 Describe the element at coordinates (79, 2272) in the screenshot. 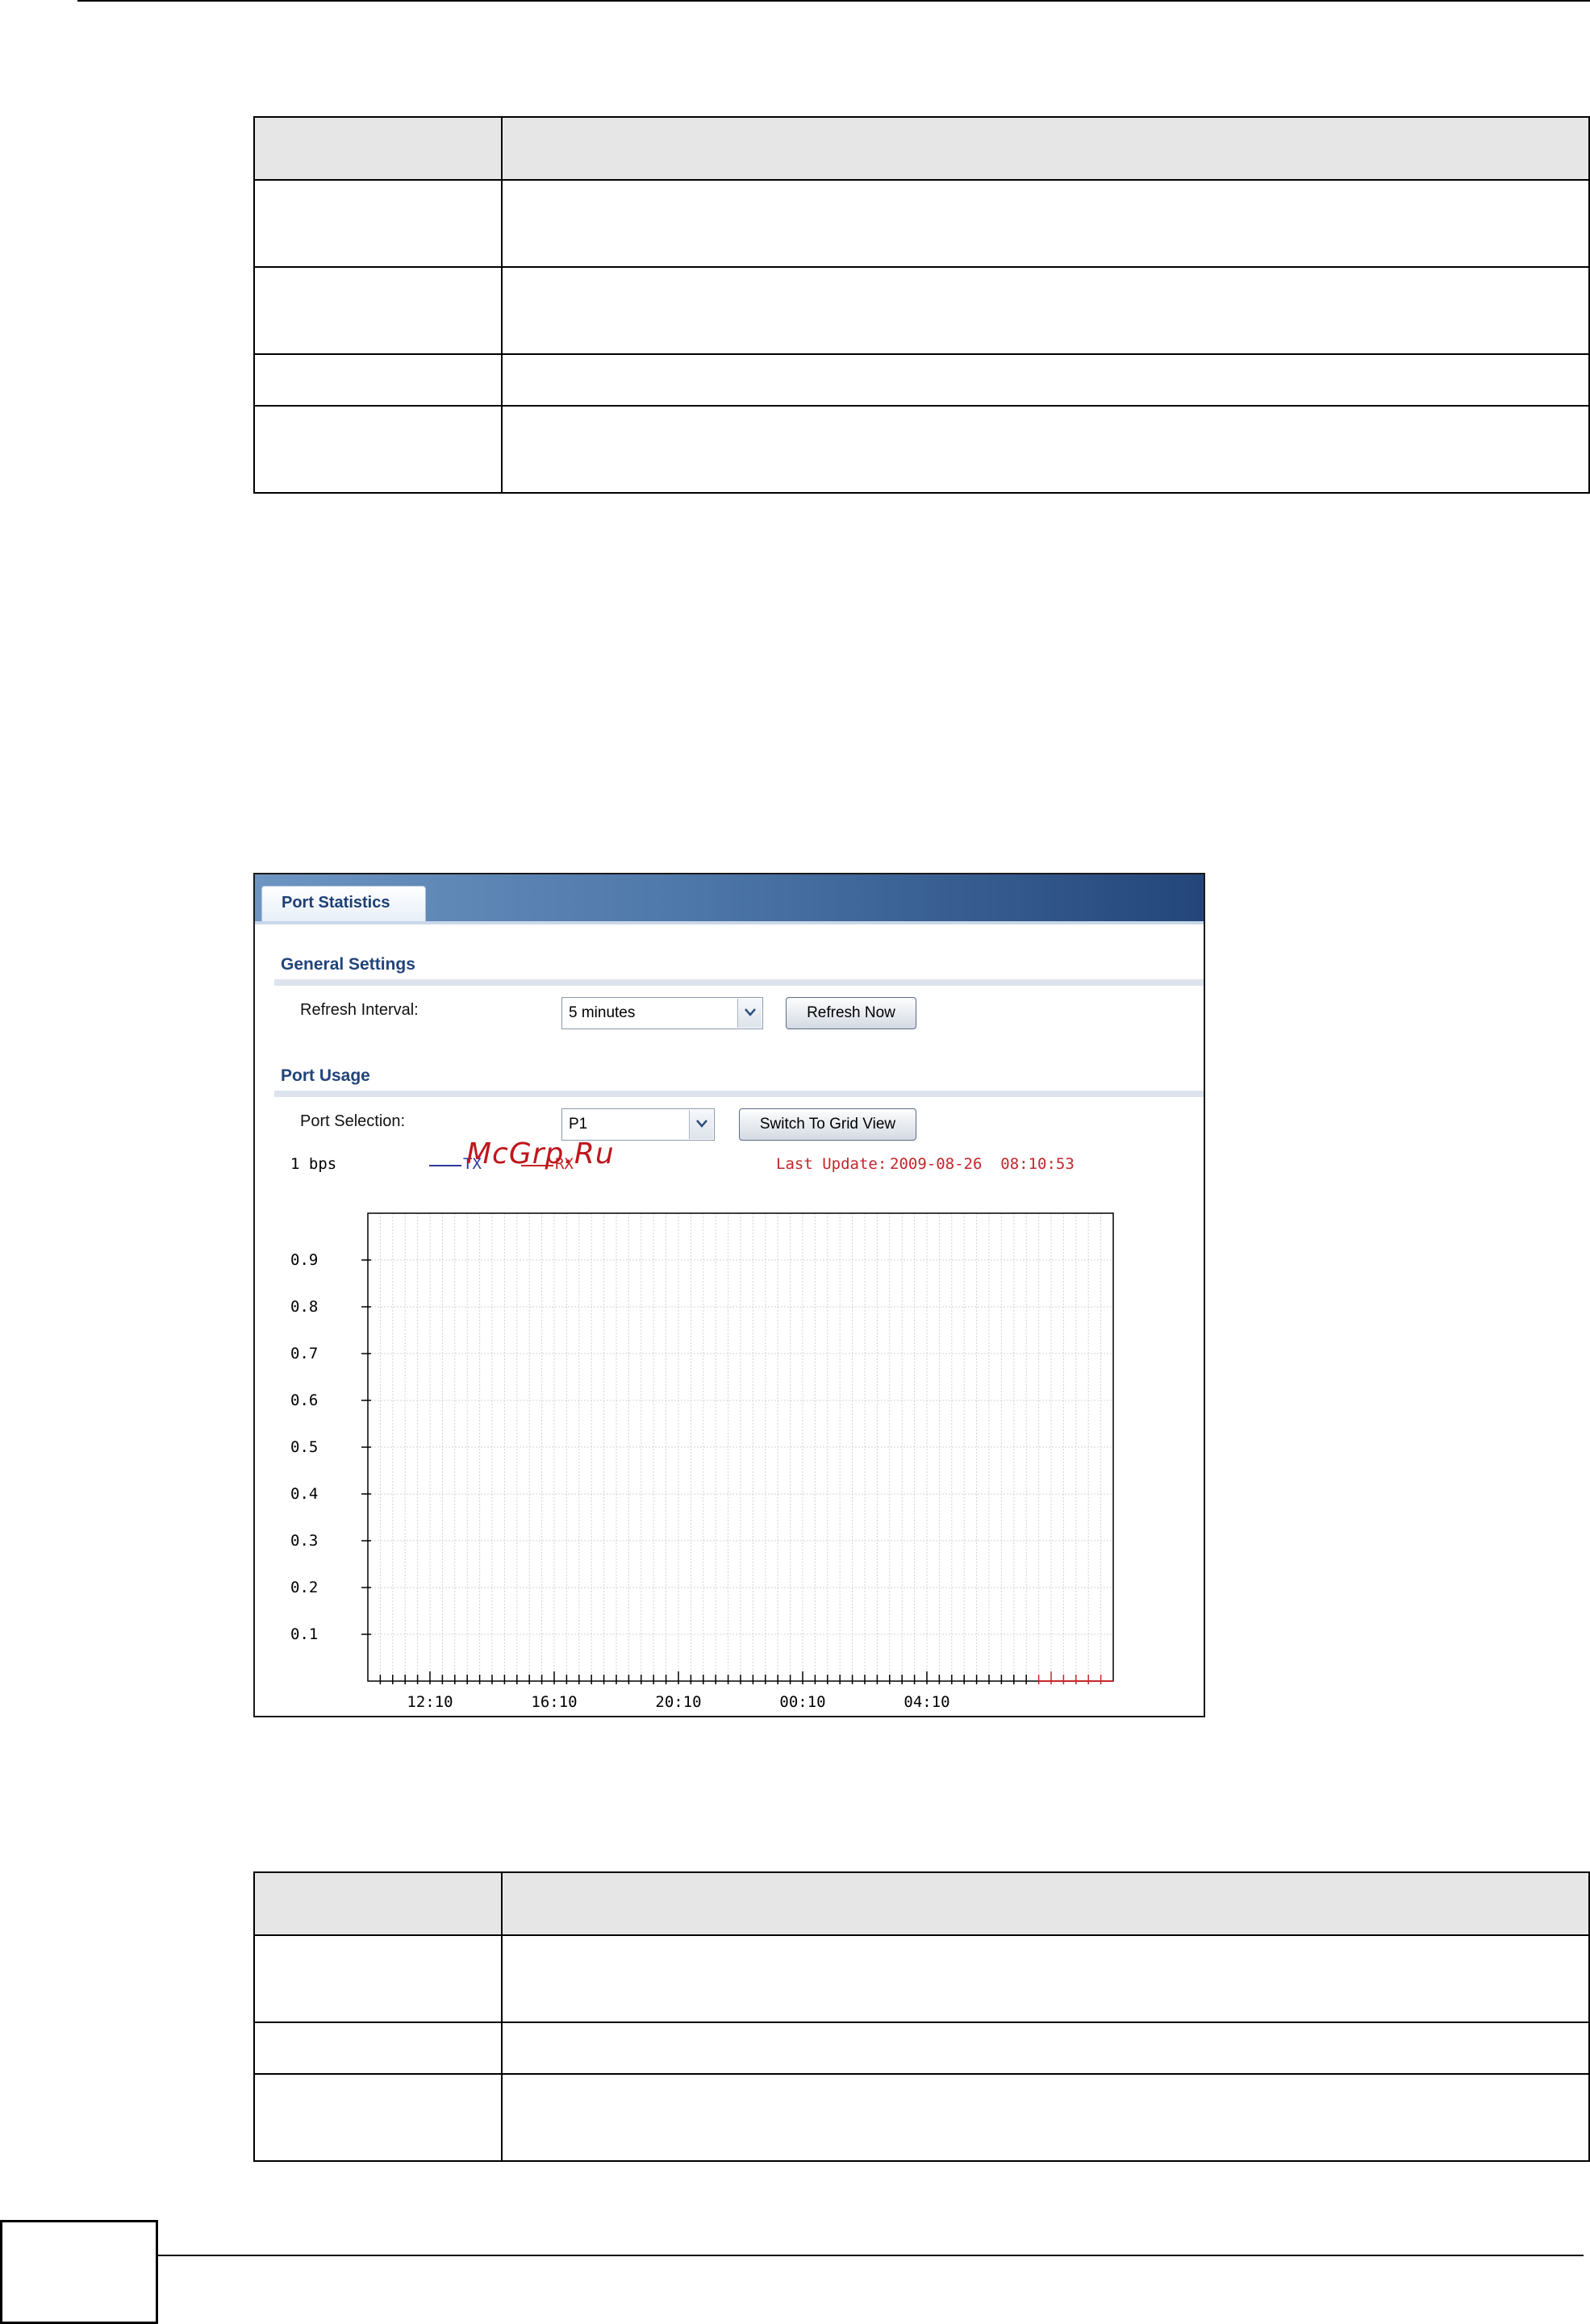

I see `page-number-box` at that location.